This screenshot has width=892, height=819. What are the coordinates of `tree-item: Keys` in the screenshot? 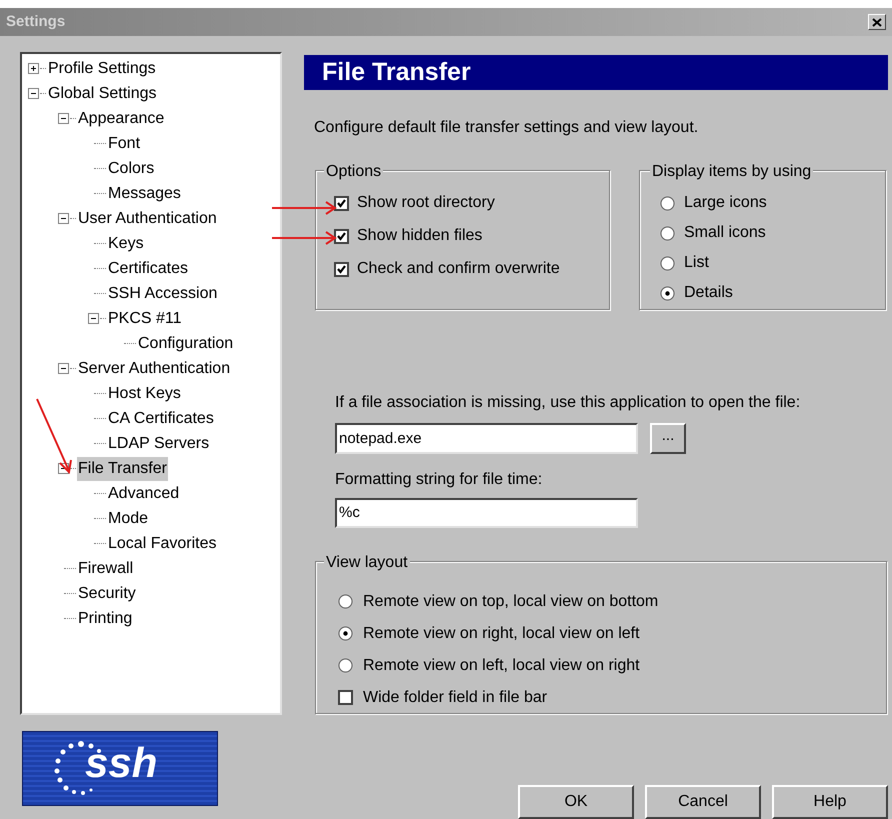 It's located at (126, 244).